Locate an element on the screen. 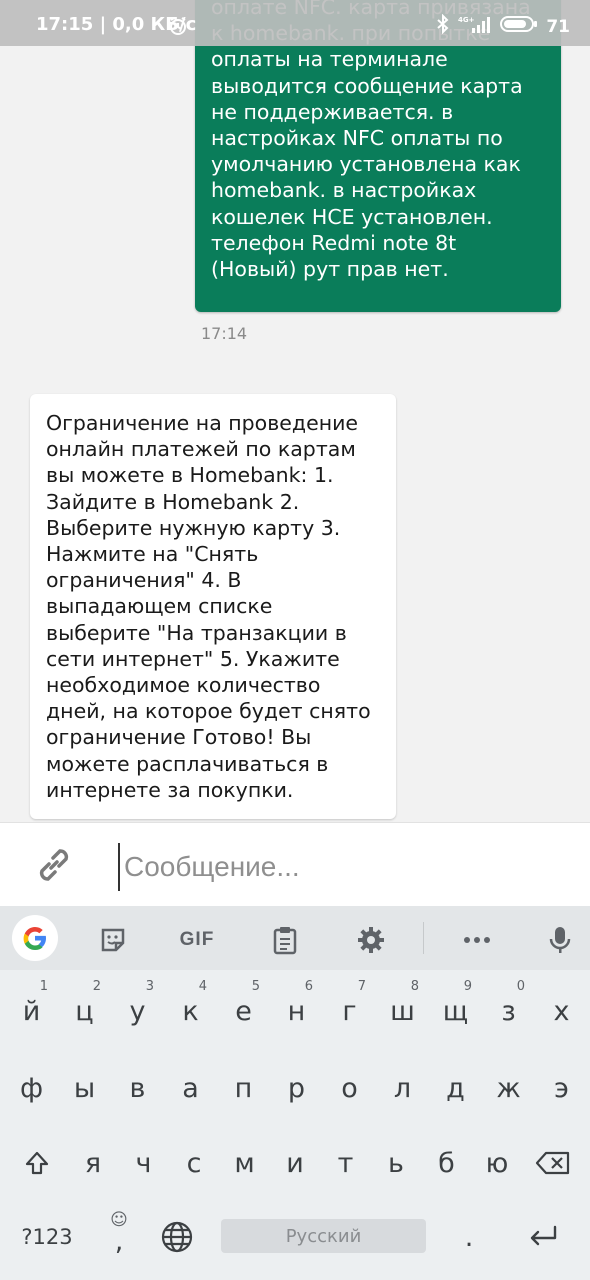 The height and width of the screenshot is (1280, 590). svg-text: 4G+ is located at coordinates (466, 20).